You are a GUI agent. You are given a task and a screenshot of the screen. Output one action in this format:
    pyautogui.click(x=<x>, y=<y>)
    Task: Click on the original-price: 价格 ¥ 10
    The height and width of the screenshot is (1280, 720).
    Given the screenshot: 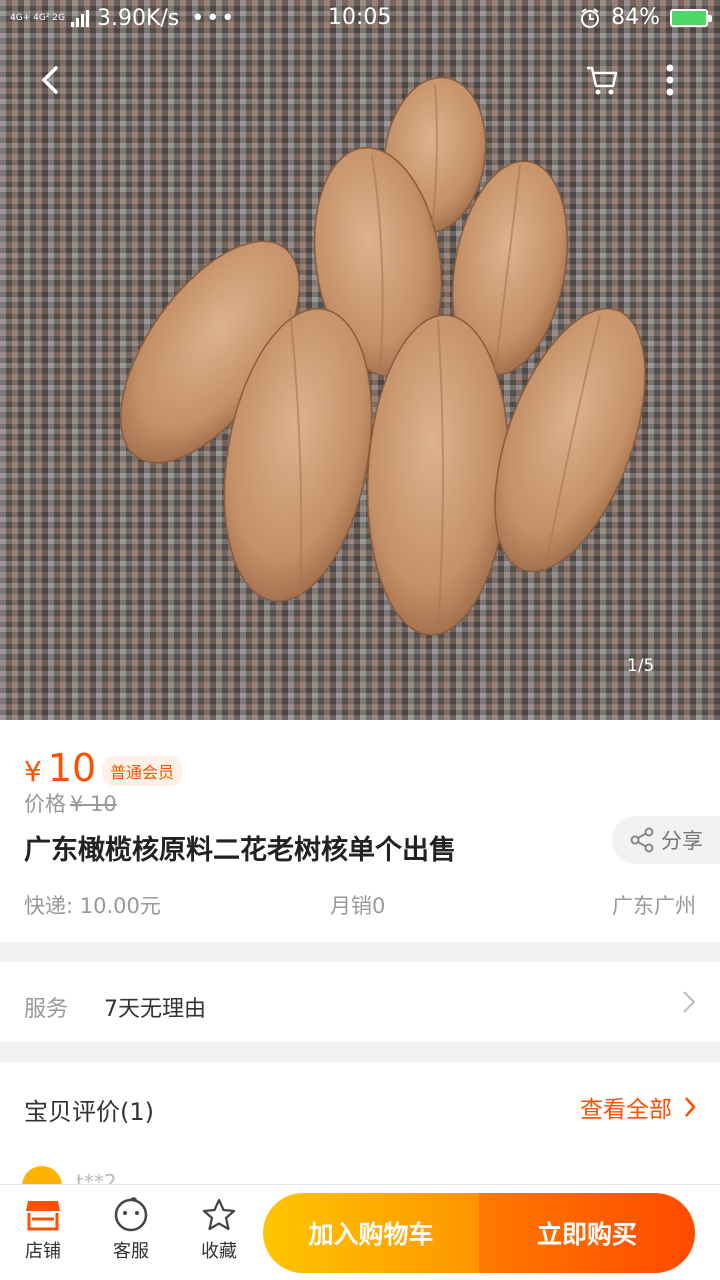 What is the action you would take?
    pyautogui.click(x=70, y=803)
    